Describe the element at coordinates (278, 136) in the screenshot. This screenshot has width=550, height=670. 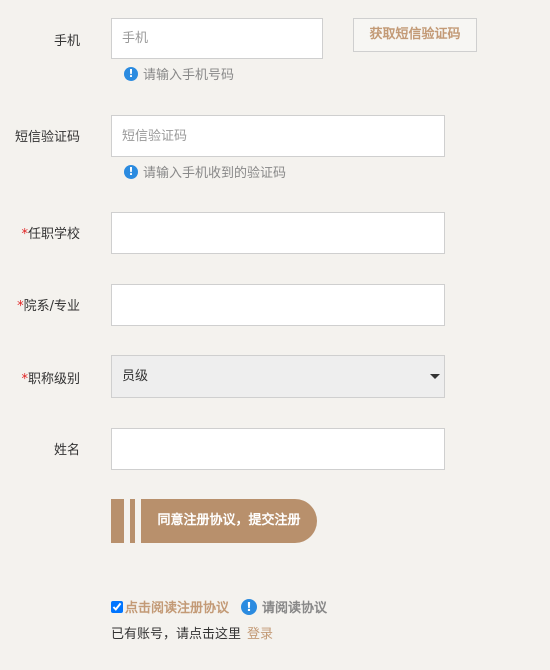
I see `sms-code-input` at that location.